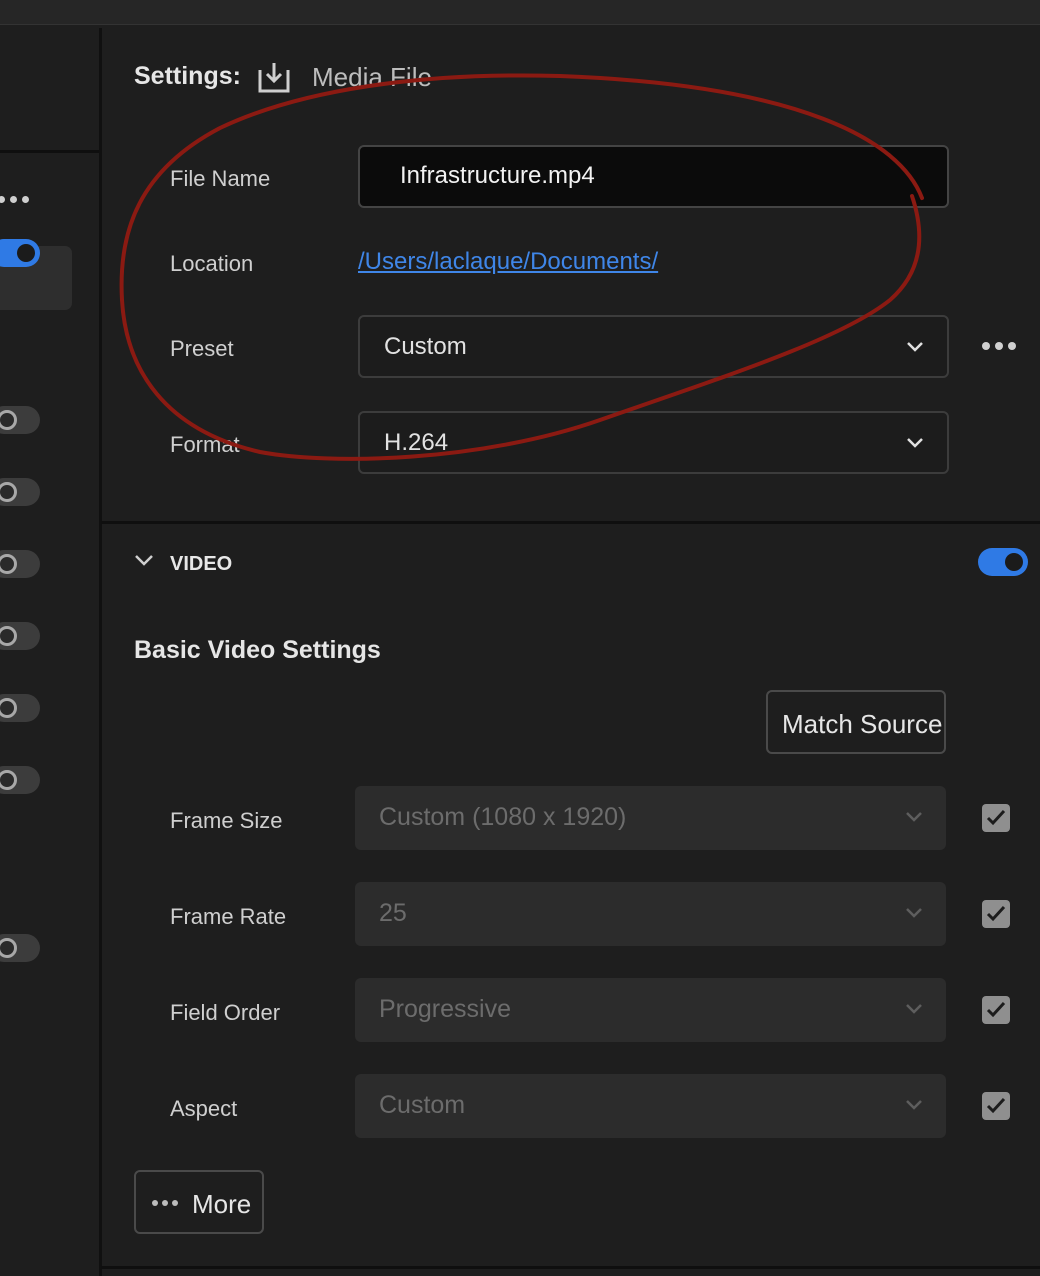  I want to click on field-order-checkbox, so click(996, 1010).